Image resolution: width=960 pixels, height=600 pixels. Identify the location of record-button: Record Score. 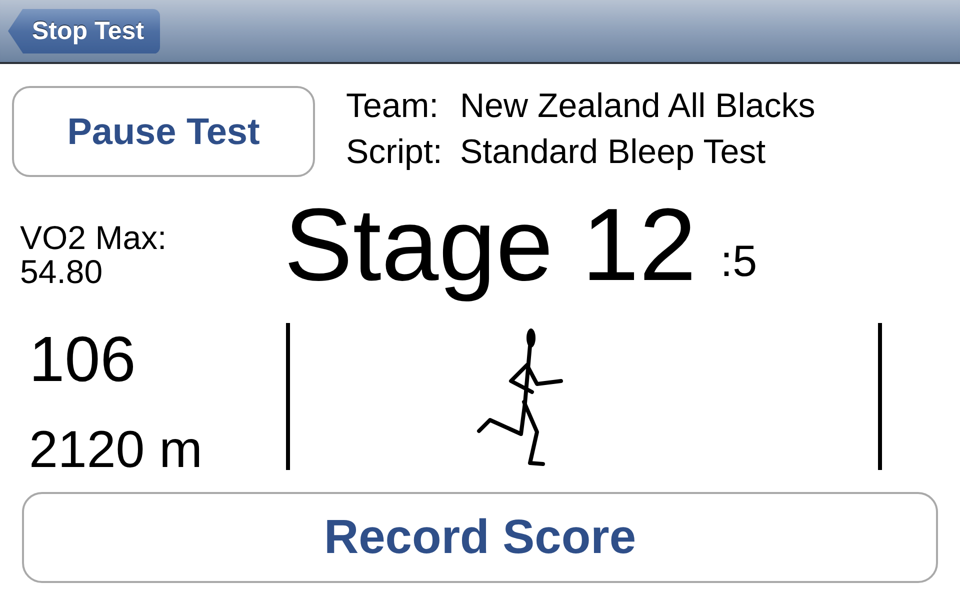
(480, 538).